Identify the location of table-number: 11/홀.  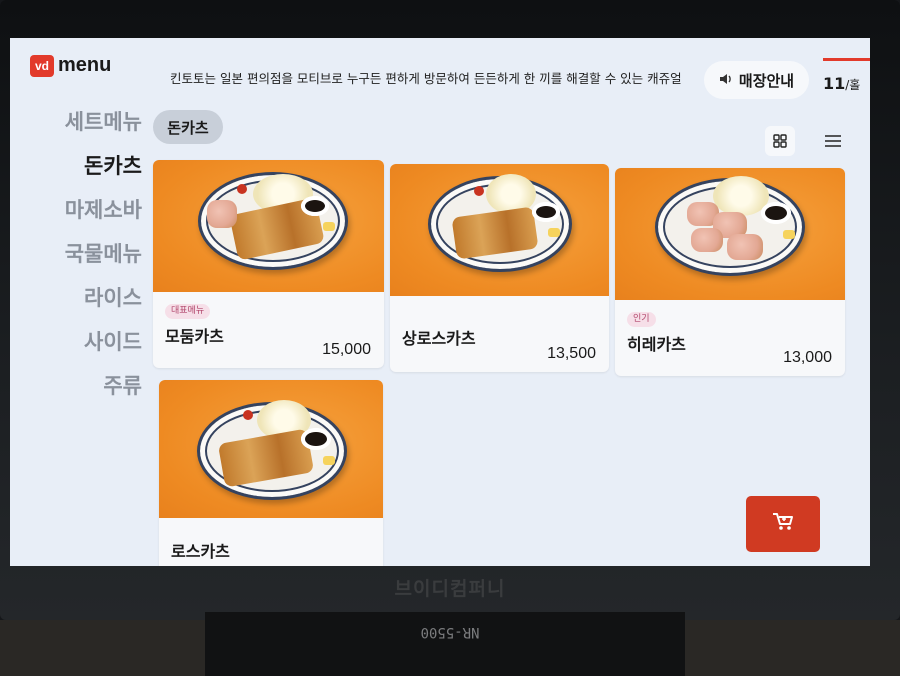
(841, 83).